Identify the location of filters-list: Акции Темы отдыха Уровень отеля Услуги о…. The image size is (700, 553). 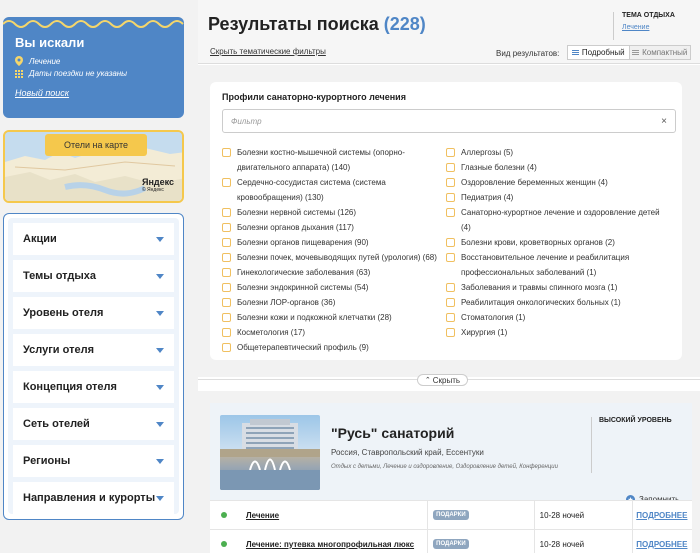
(93, 366).